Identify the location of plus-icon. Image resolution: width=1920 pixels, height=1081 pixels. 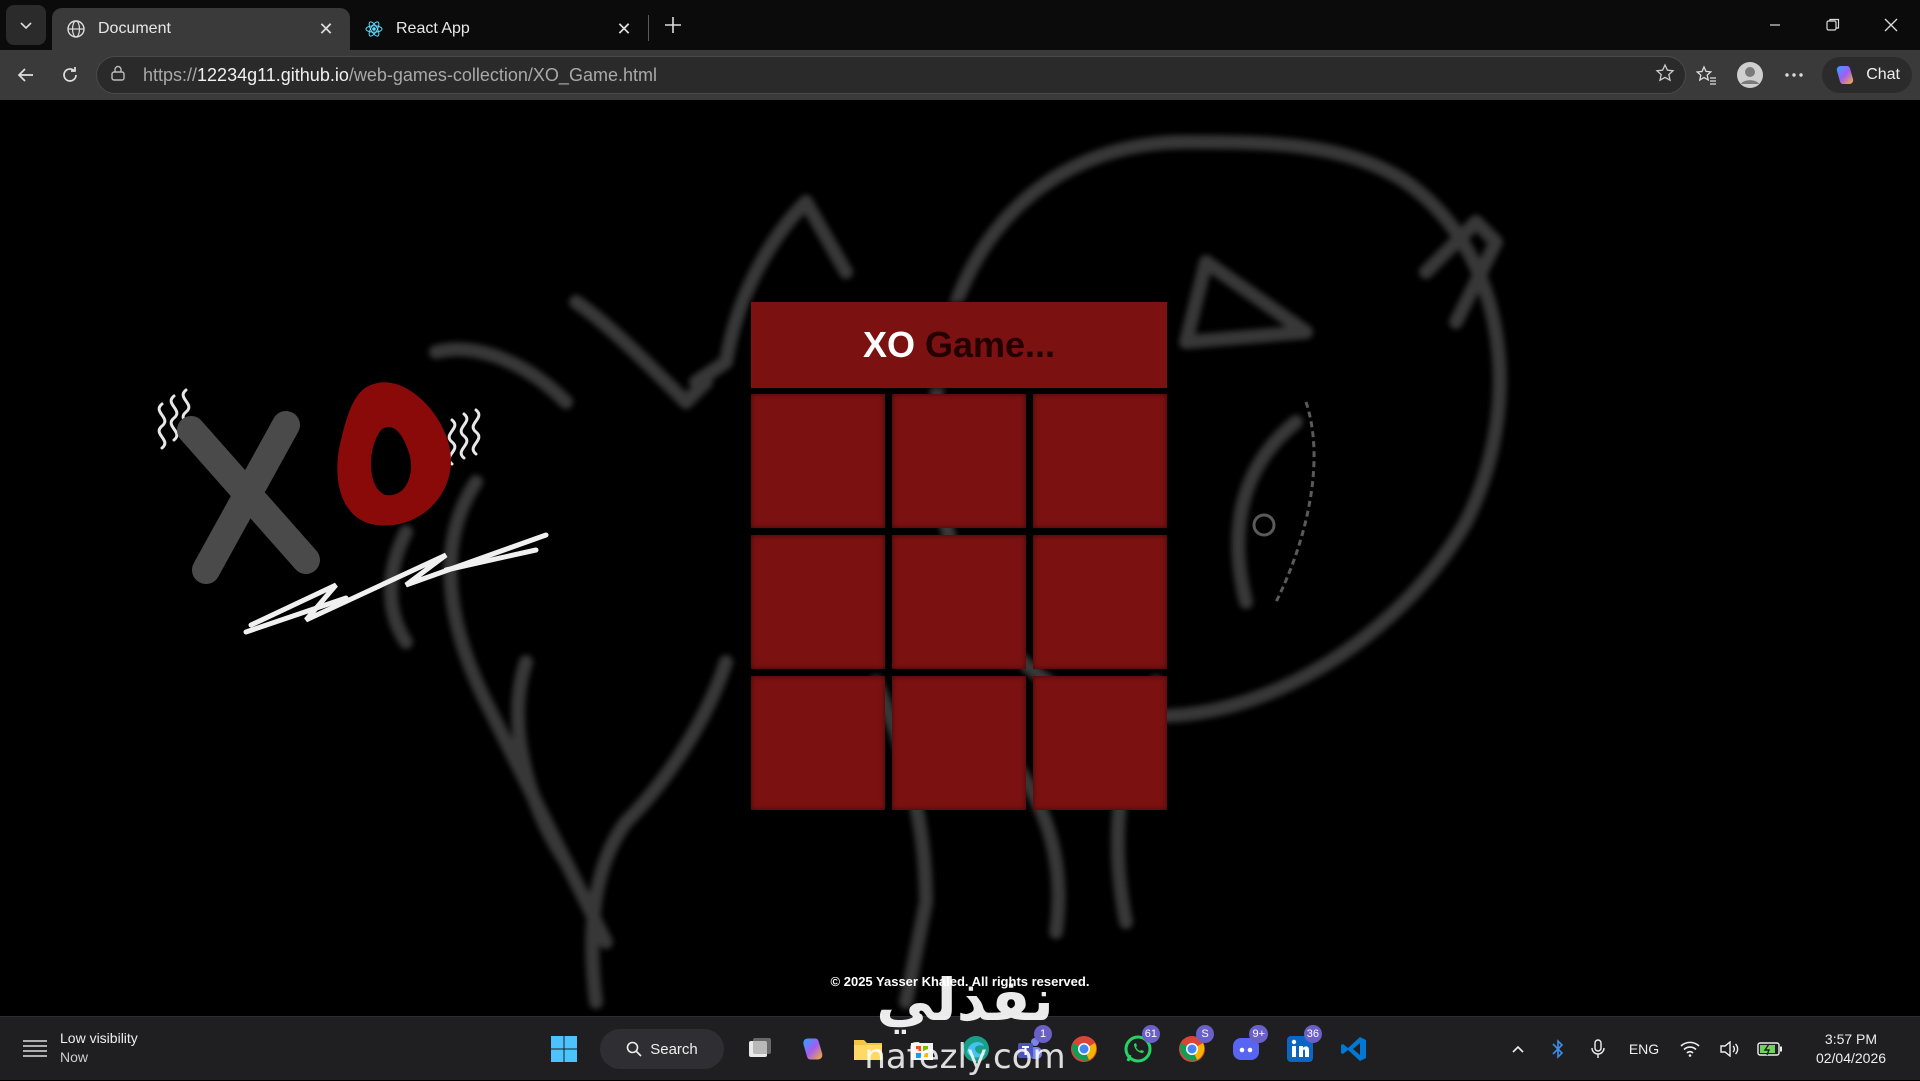
(673, 25).